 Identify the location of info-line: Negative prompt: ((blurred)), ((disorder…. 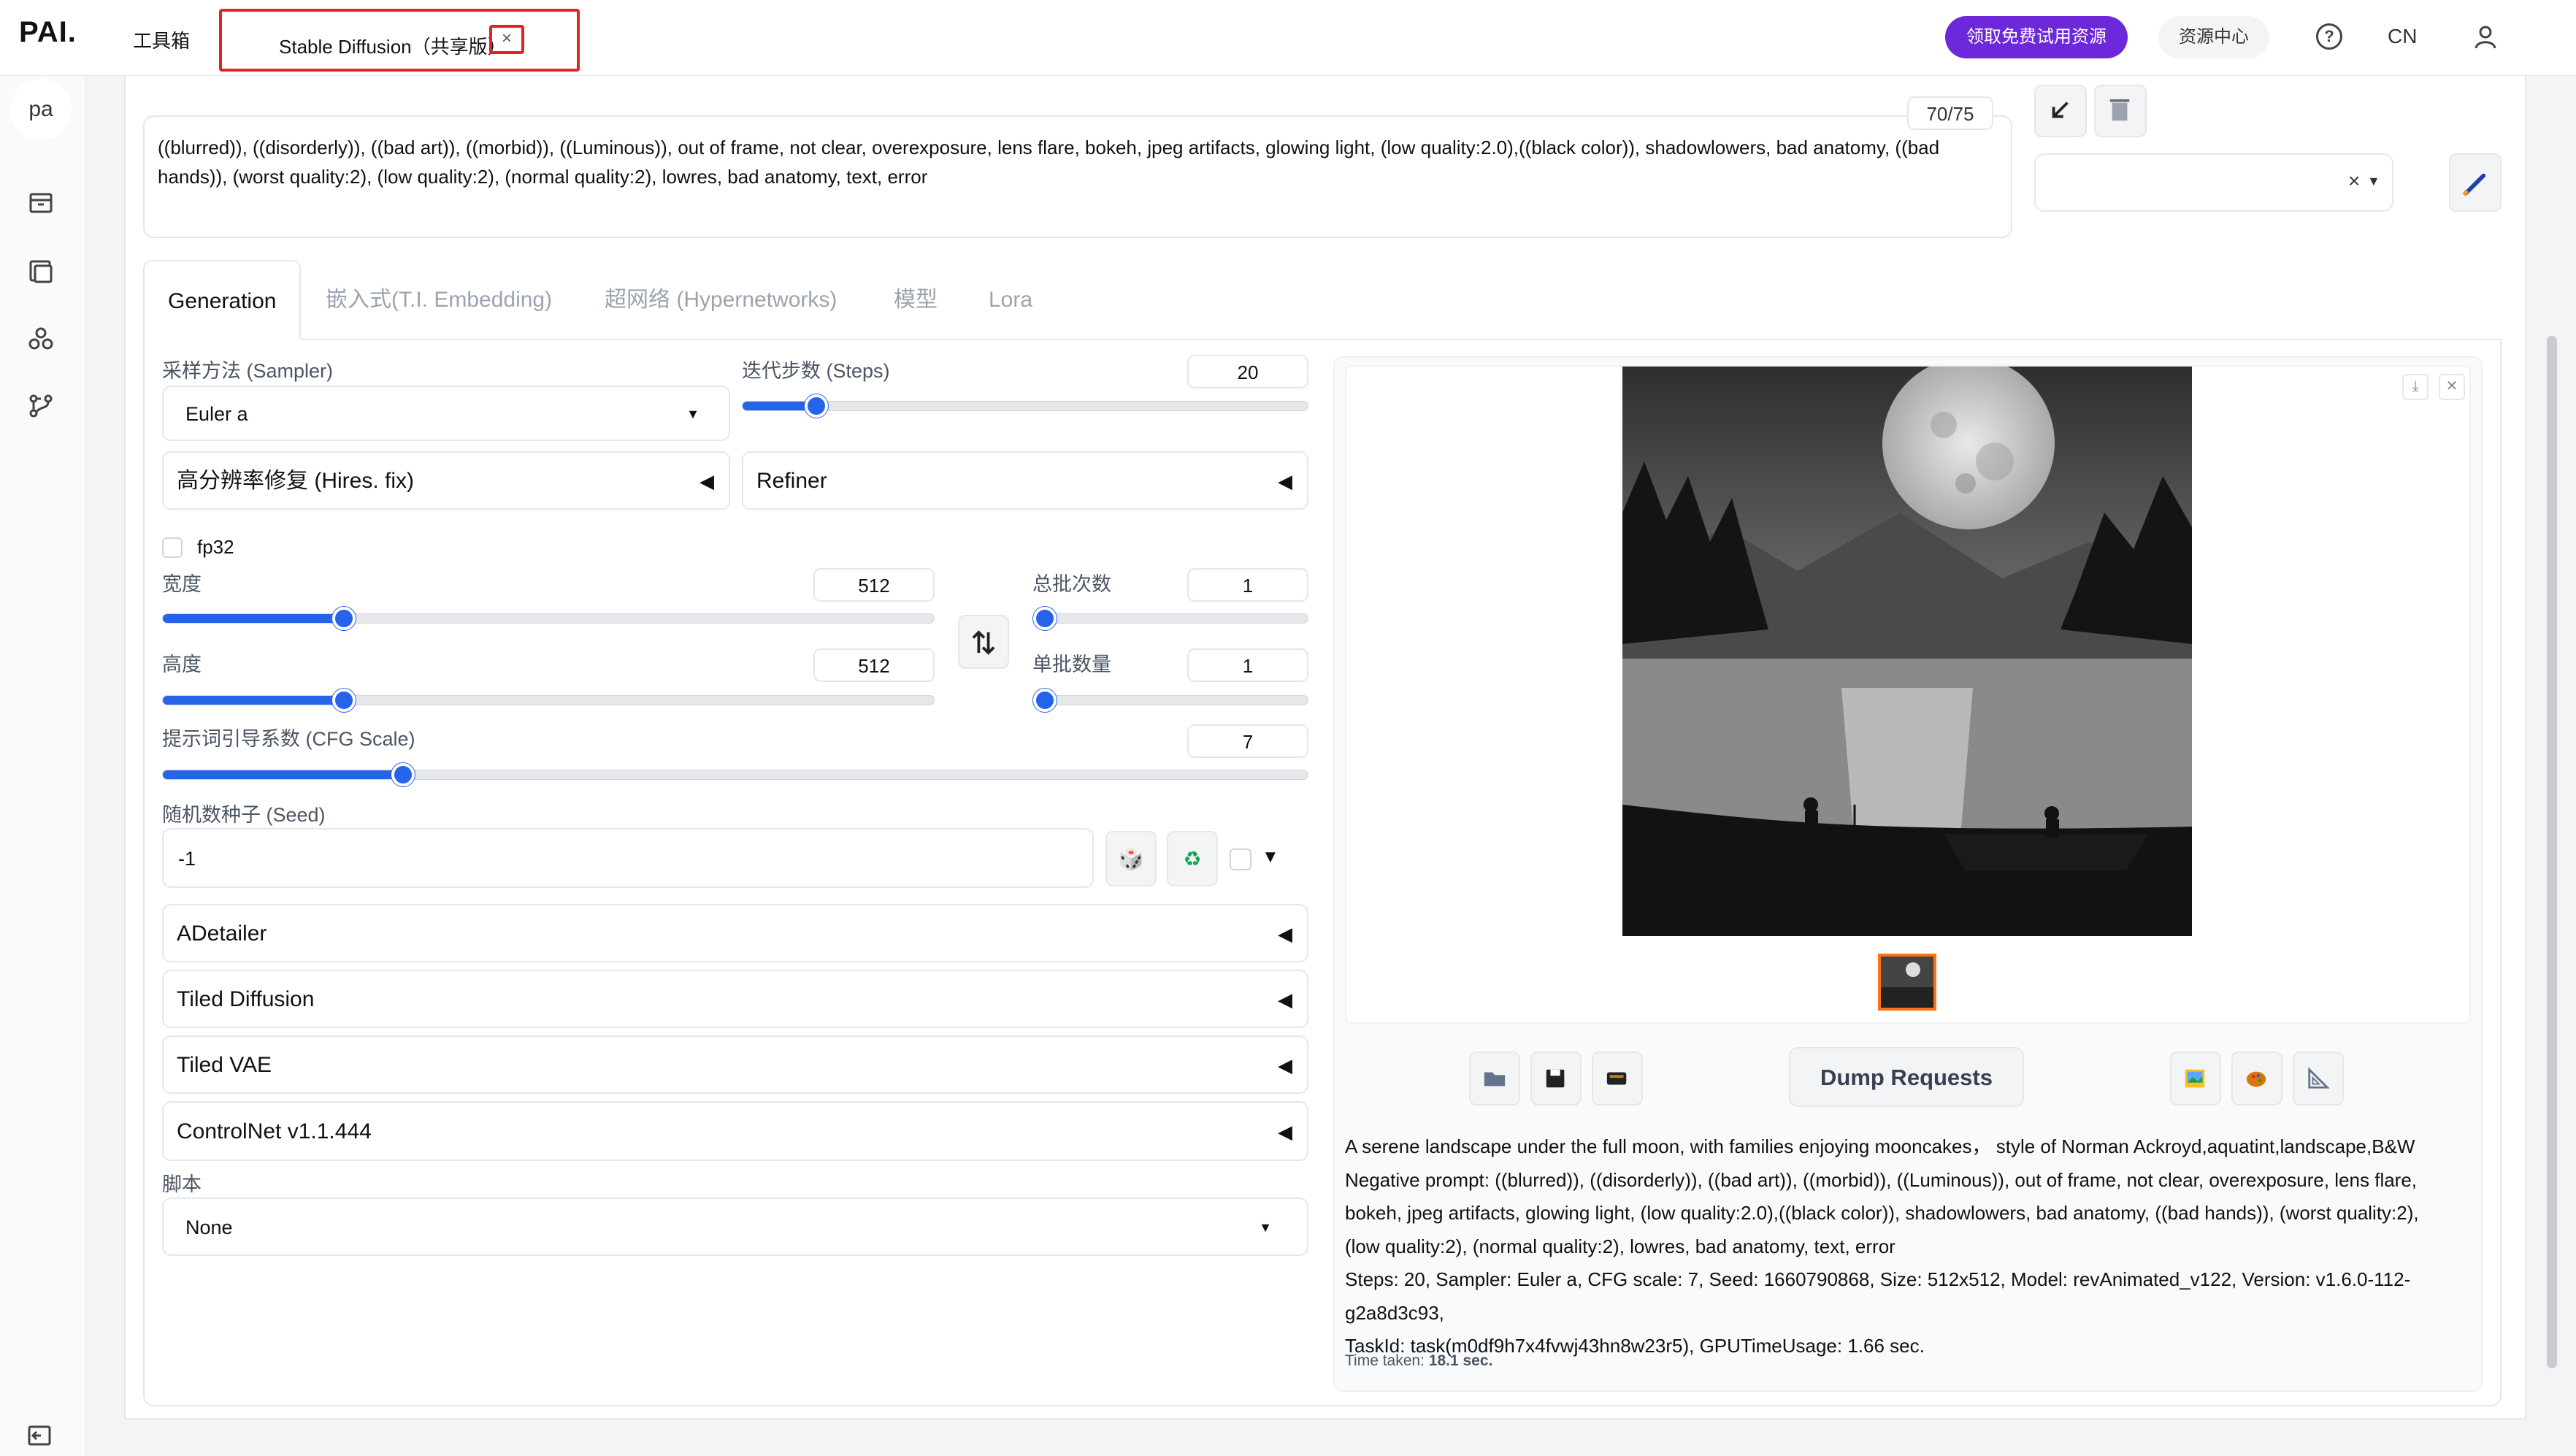
(1882, 1179).